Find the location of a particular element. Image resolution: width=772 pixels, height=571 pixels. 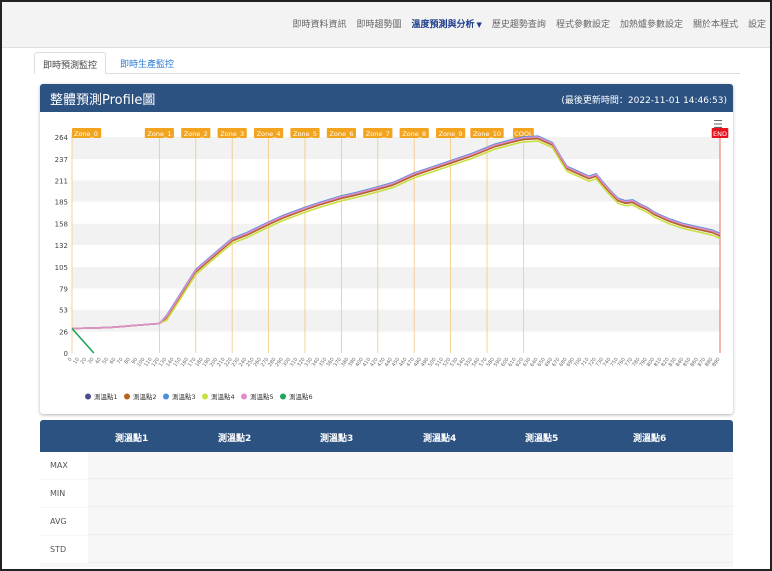

nav-item-label: 設定 is located at coordinates (756, 25).